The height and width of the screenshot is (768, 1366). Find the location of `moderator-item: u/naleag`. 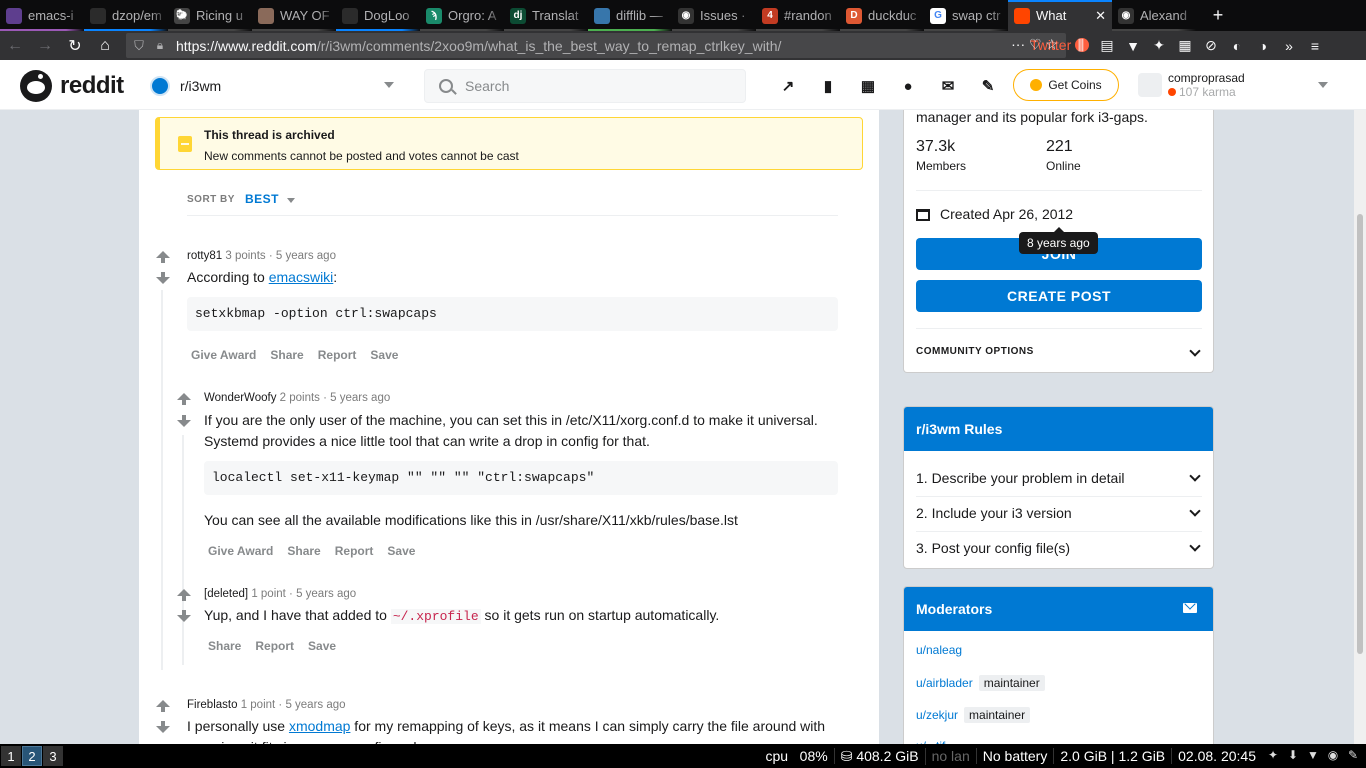

moderator-item: u/naleag is located at coordinates (939, 650).